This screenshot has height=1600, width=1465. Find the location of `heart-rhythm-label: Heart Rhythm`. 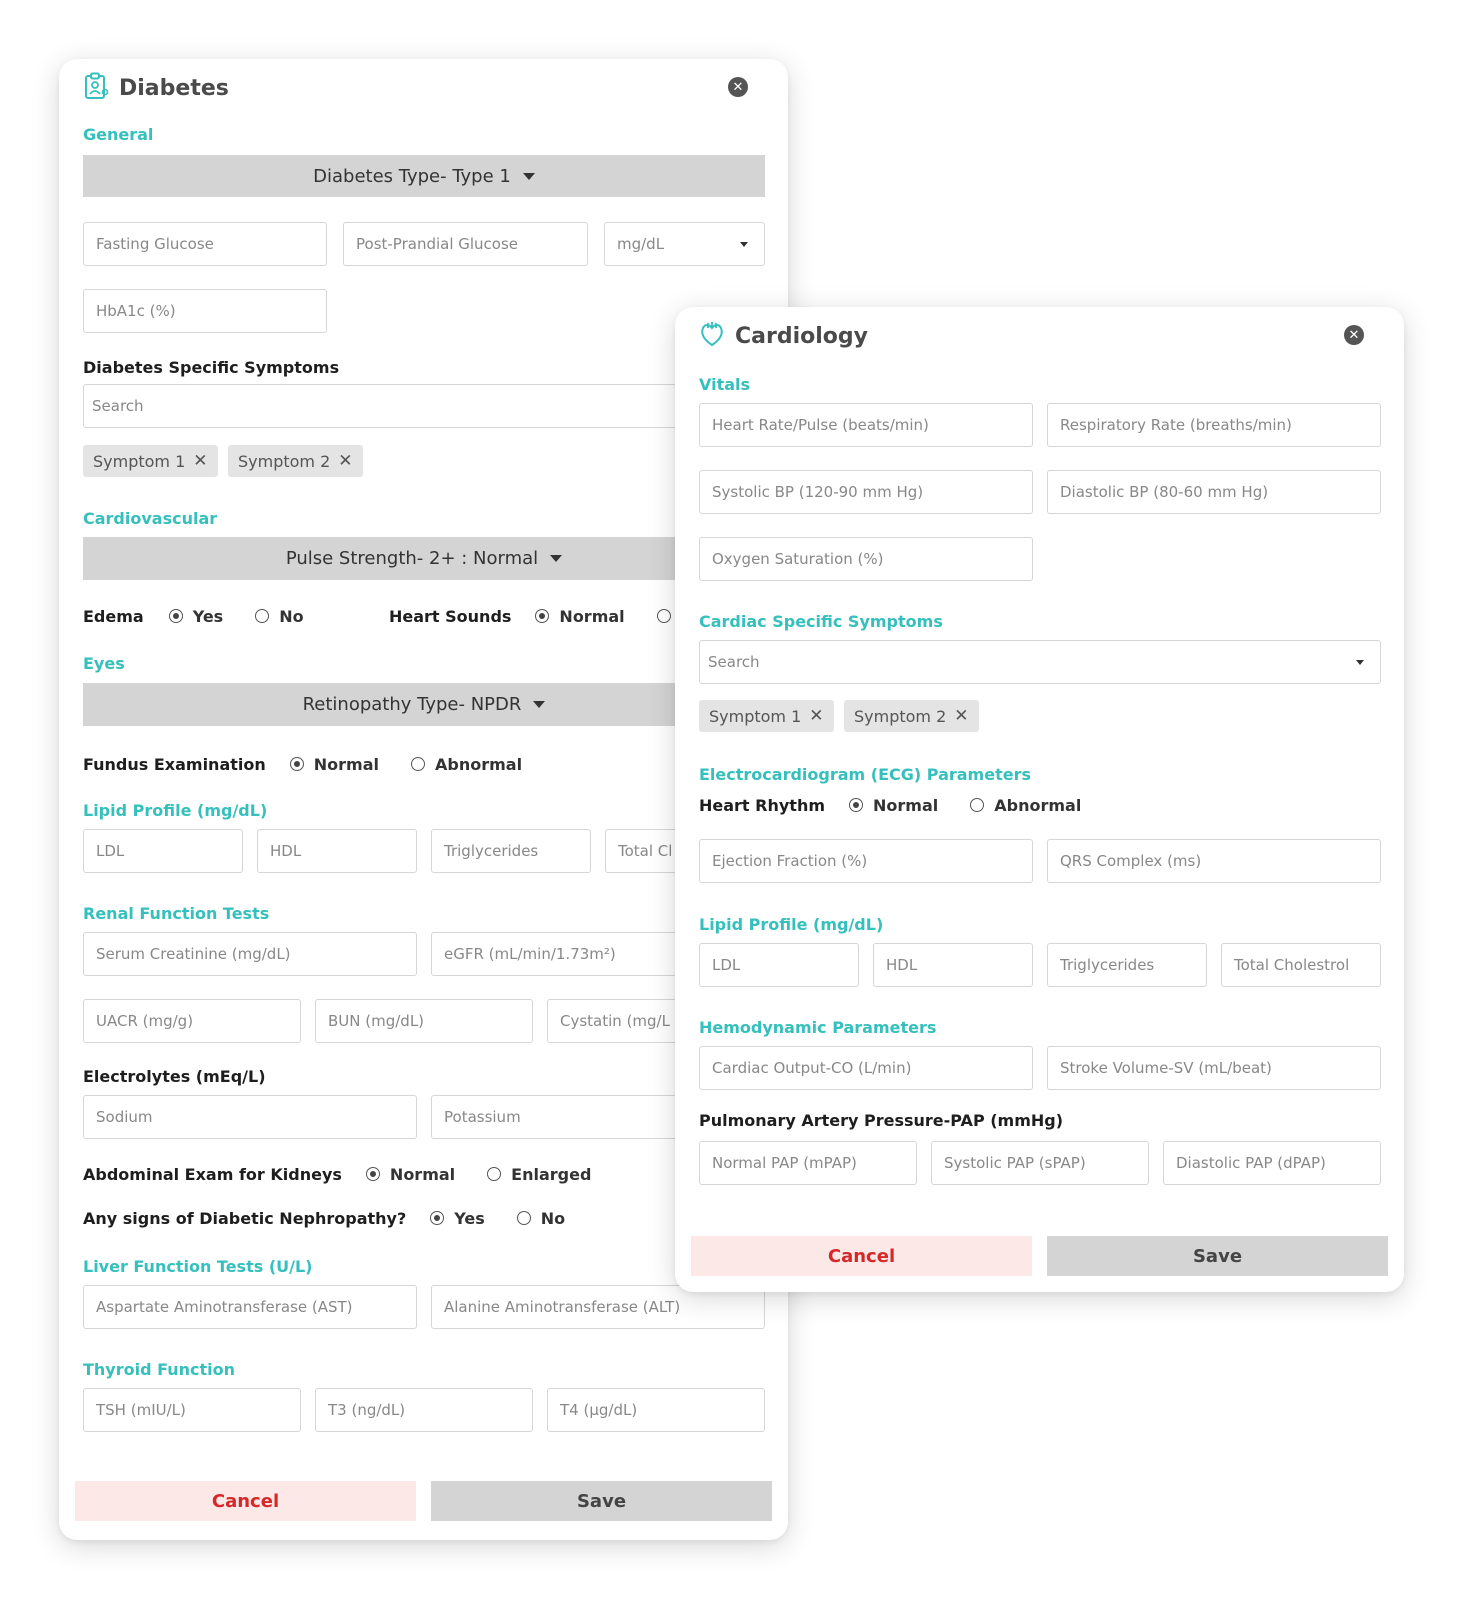

heart-rhythm-label: Heart Rhythm is located at coordinates (762, 805).